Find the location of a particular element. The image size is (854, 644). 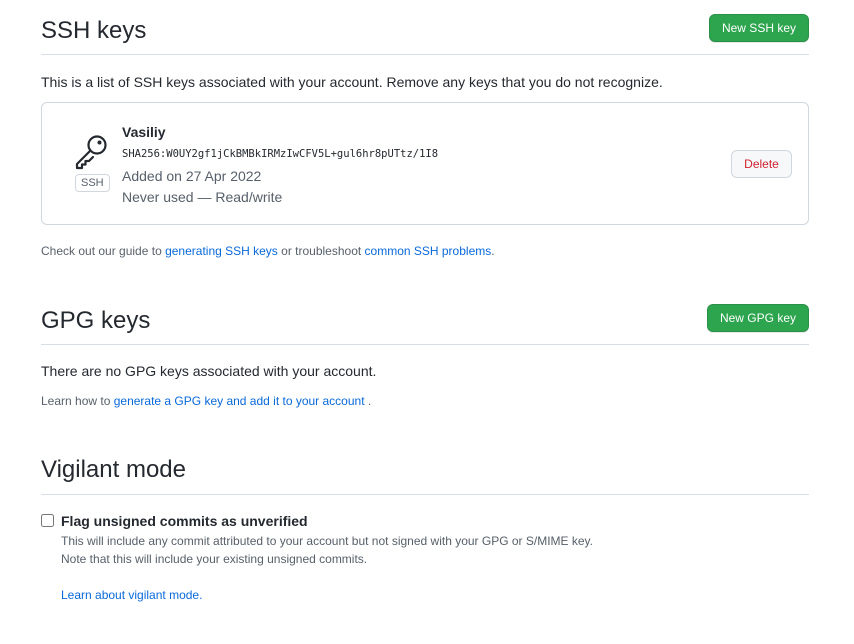

ssh-key-usage: Never used — Read/write is located at coordinates (202, 197).